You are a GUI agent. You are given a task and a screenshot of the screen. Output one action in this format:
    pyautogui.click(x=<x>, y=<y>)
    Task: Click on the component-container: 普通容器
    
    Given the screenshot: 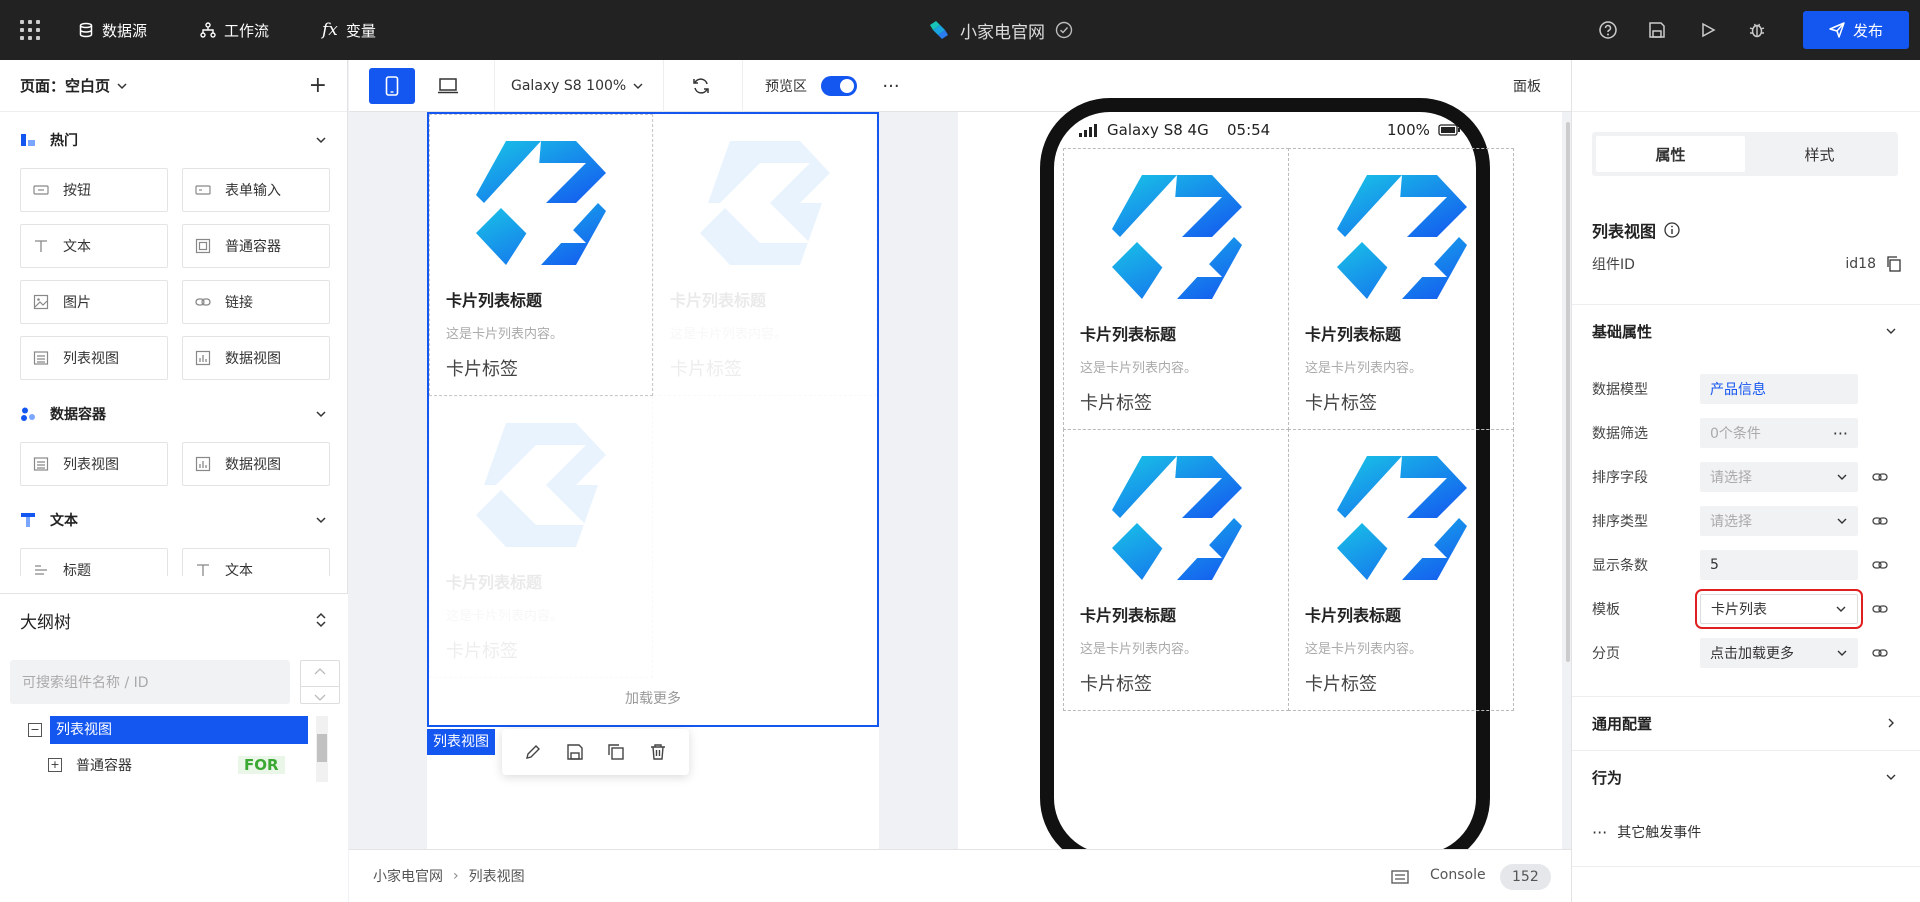 What is the action you would take?
    pyautogui.click(x=256, y=246)
    